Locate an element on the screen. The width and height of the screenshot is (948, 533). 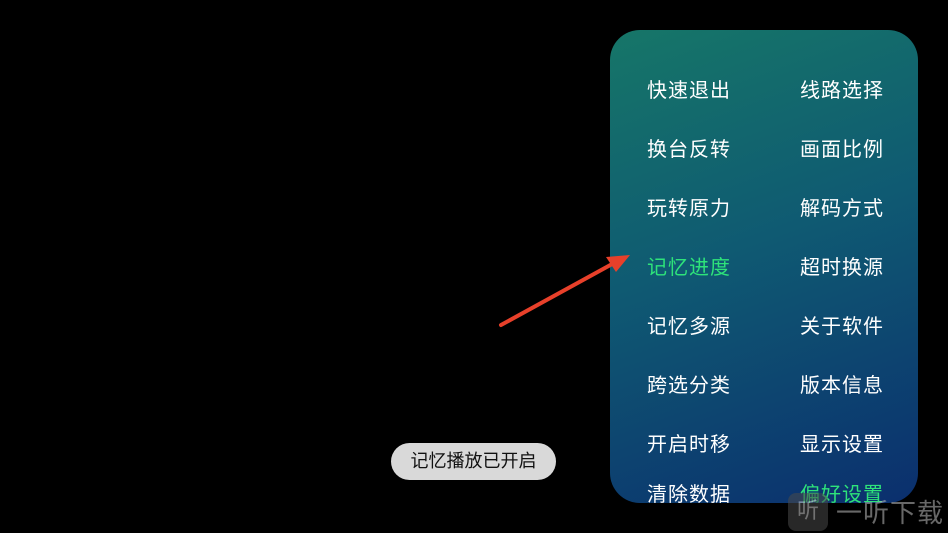
watermark: 听 一听下载 is located at coordinates (868, 511).